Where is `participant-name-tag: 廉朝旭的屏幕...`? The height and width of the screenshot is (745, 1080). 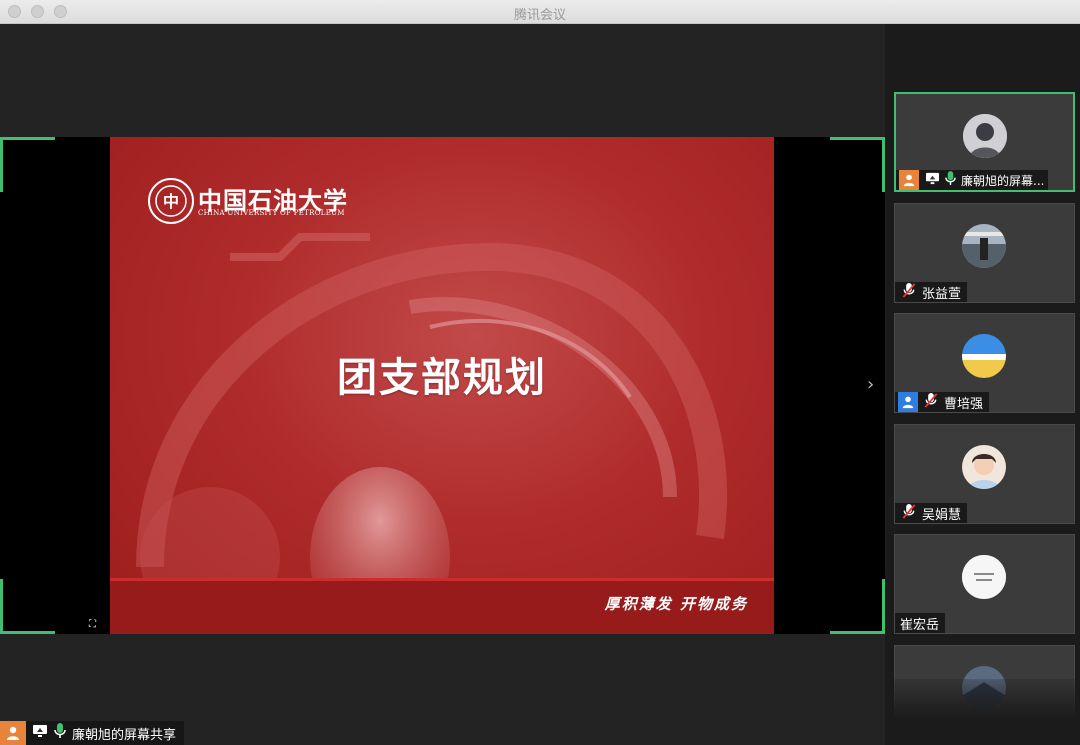 participant-name-tag: 廉朝旭的屏幕... is located at coordinates (972, 180).